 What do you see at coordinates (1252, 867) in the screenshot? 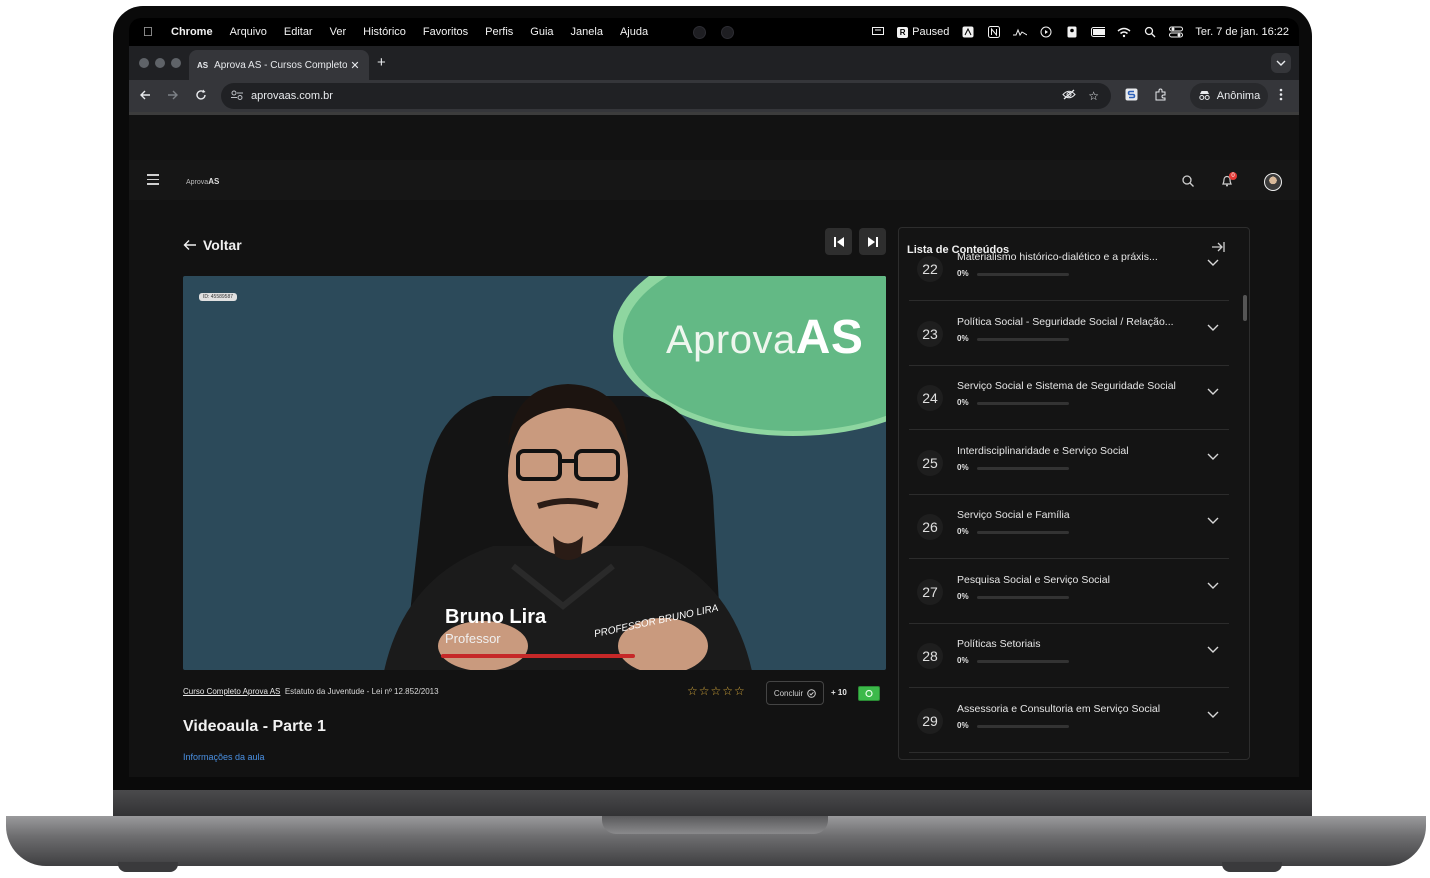
I see `laptop-foot-right` at bounding box center [1252, 867].